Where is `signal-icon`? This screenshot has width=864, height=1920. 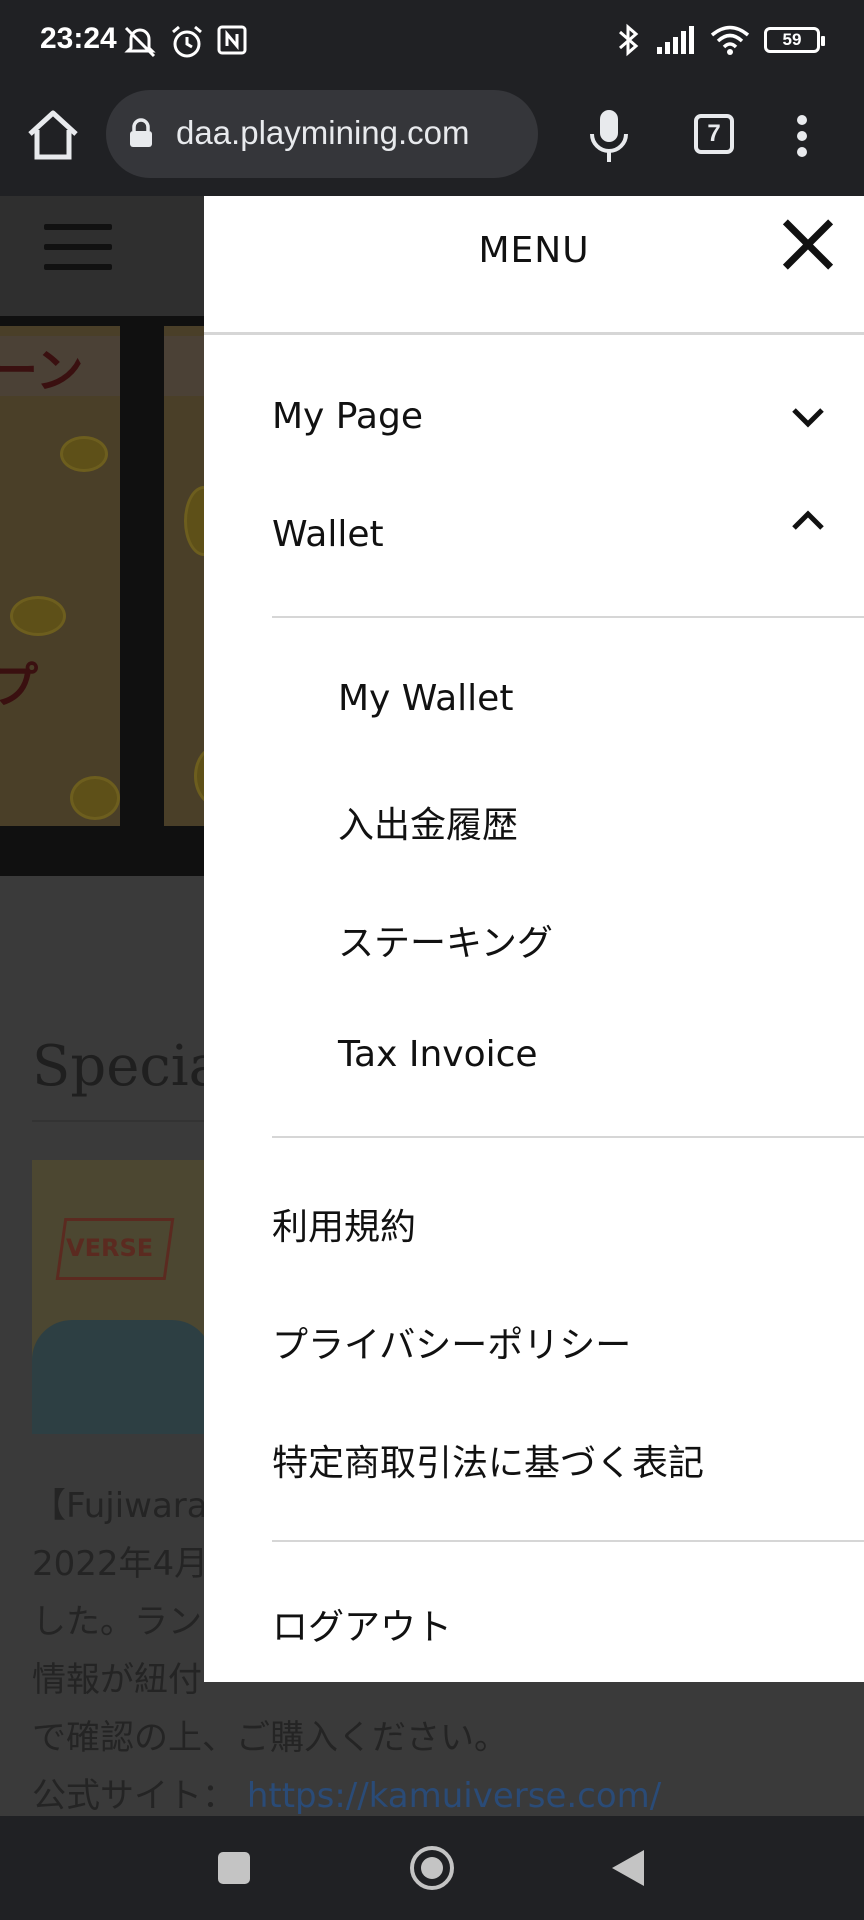 signal-icon is located at coordinates (675, 40).